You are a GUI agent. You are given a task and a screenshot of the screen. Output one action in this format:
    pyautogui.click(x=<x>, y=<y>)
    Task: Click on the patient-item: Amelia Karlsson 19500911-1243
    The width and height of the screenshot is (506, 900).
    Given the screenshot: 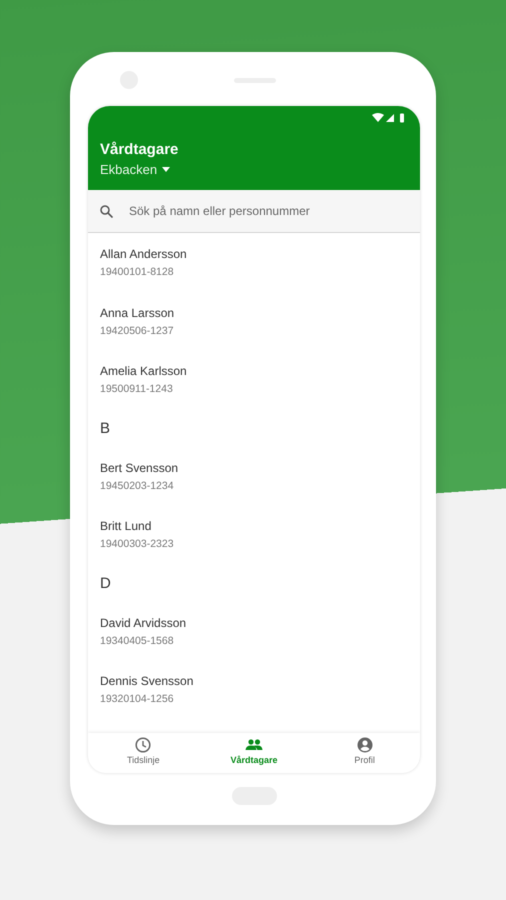 What is the action you would take?
    pyautogui.click(x=254, y=379)
    